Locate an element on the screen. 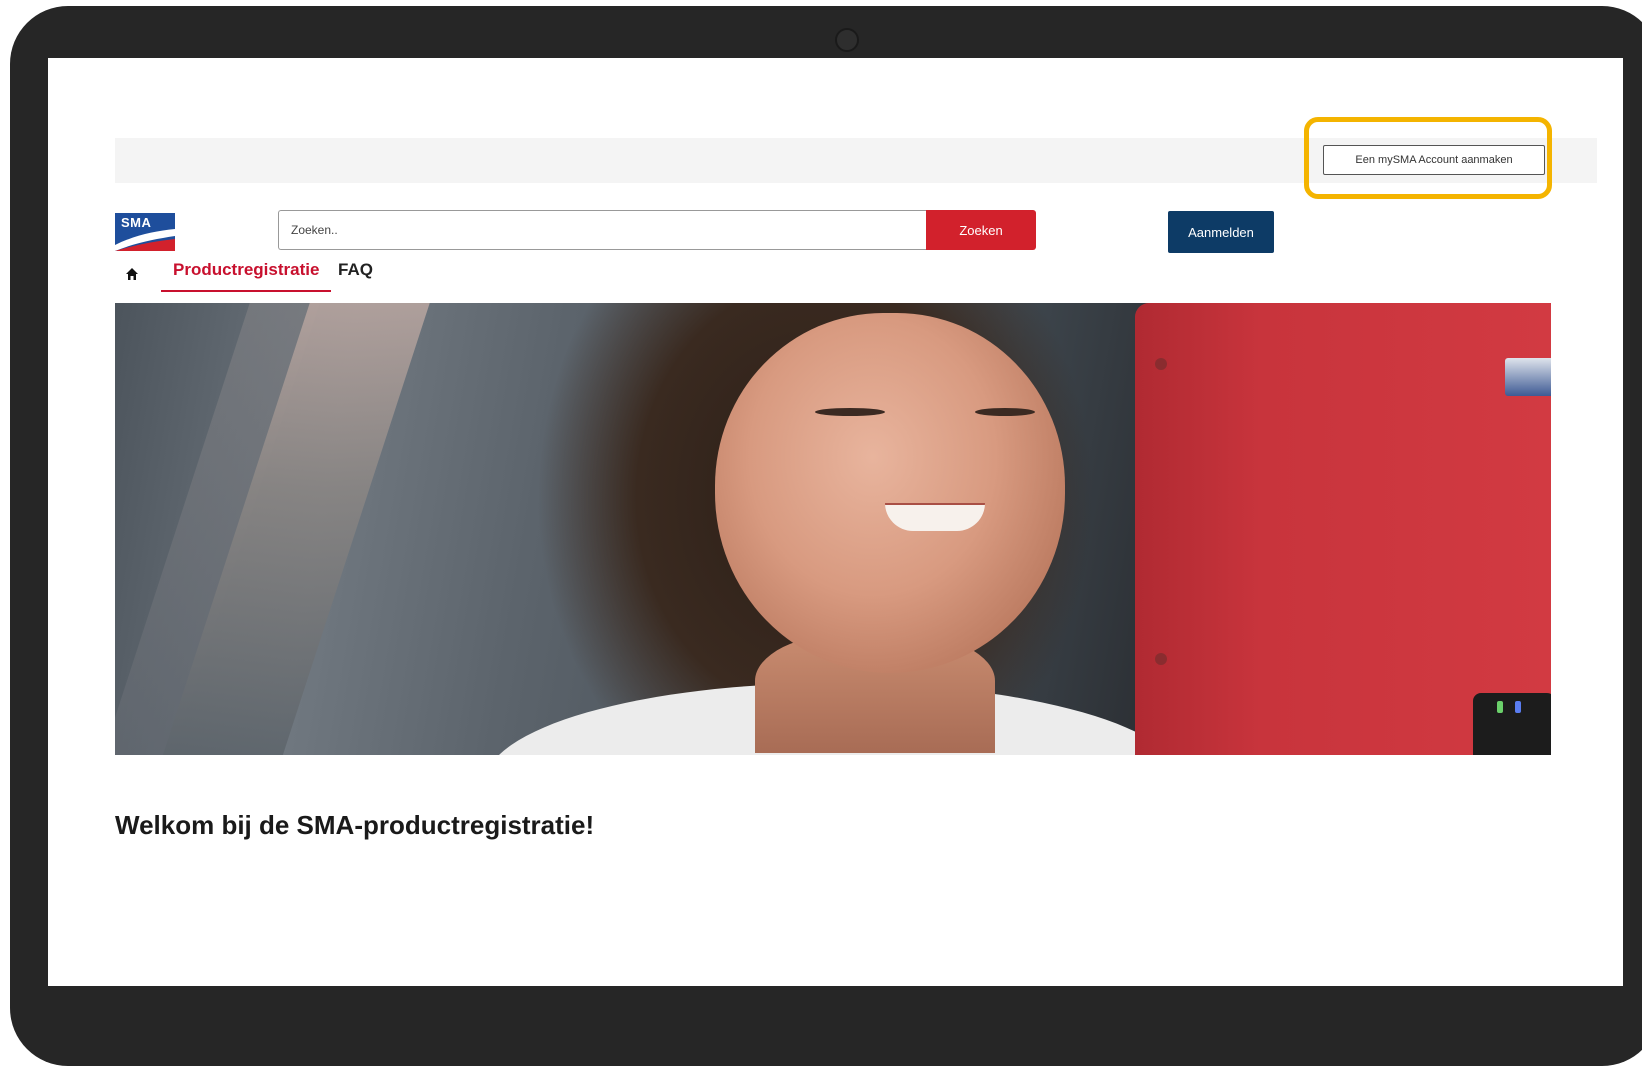  inverter-device is located at coordinates (1343, 529).